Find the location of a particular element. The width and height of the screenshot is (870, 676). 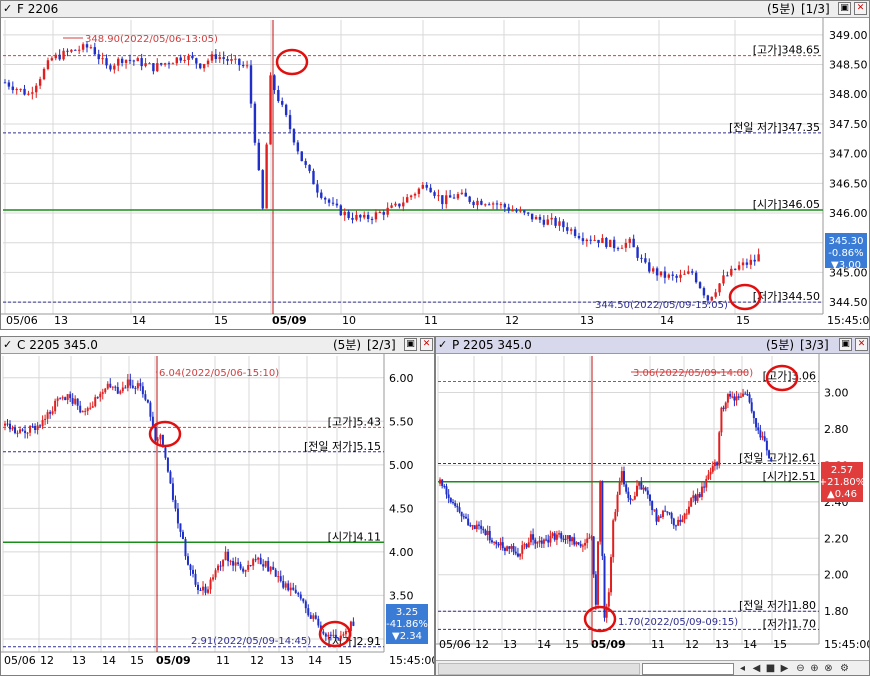

last-change-pct: +21.80% is located at coordinates (842, 482).